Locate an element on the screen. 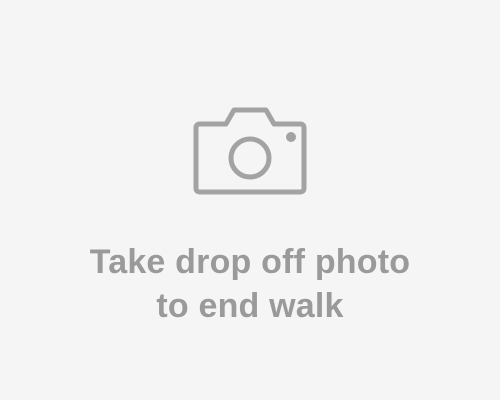 Image resolution: width=500 pixels, height=400 pixels. prompt-line-1: Take drop off photo is located at coordinates (250, 262).